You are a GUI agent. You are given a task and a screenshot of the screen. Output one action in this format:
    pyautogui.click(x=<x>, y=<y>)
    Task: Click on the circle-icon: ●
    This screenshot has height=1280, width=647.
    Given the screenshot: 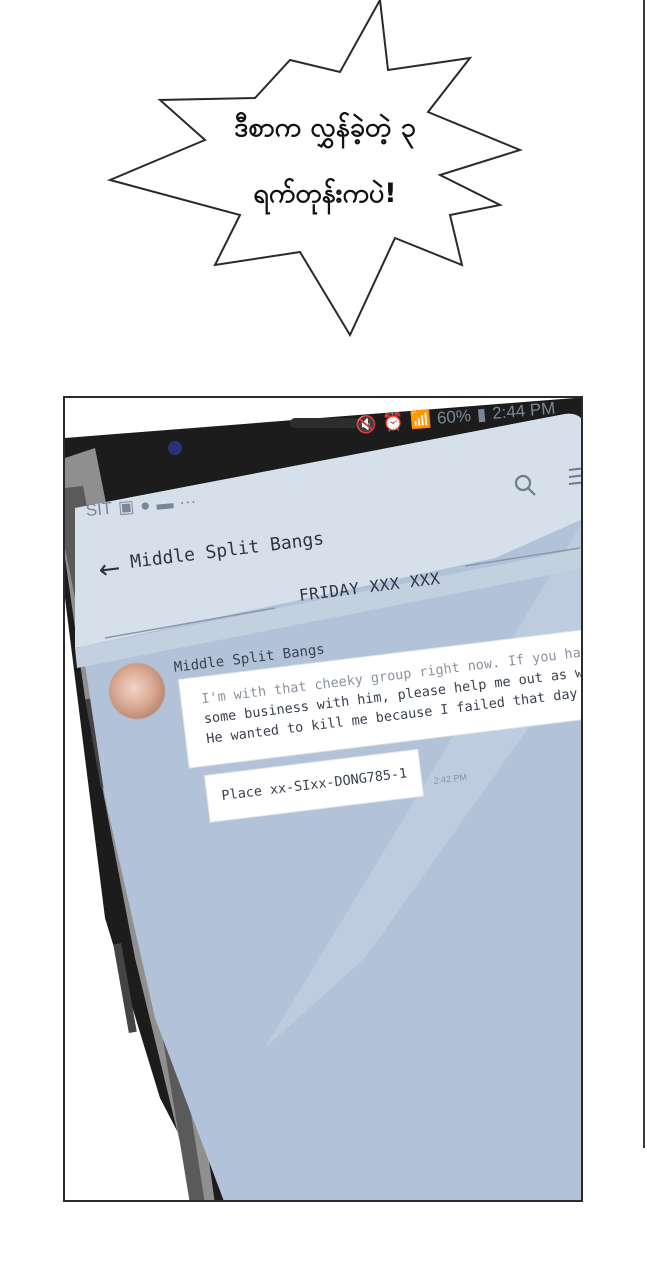 What is the action you would take?
    pyautogui.click(x=145, y=505)
    